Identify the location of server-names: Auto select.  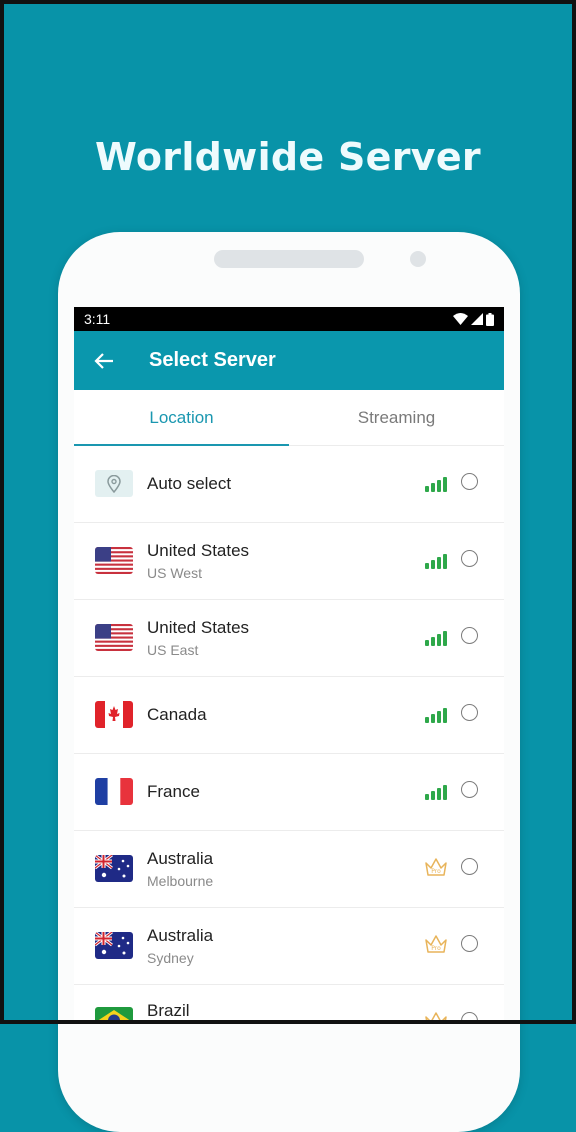
(189, 484).